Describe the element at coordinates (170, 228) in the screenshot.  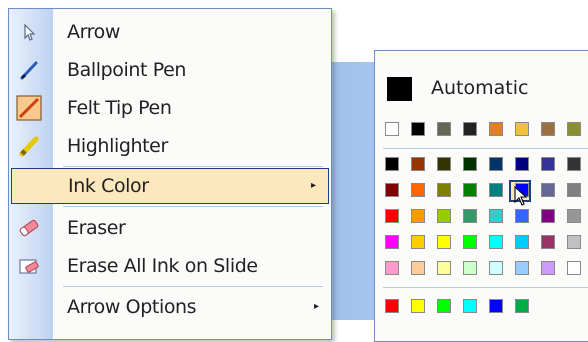
I see `menu-item-eraser: Eraser` at that location.